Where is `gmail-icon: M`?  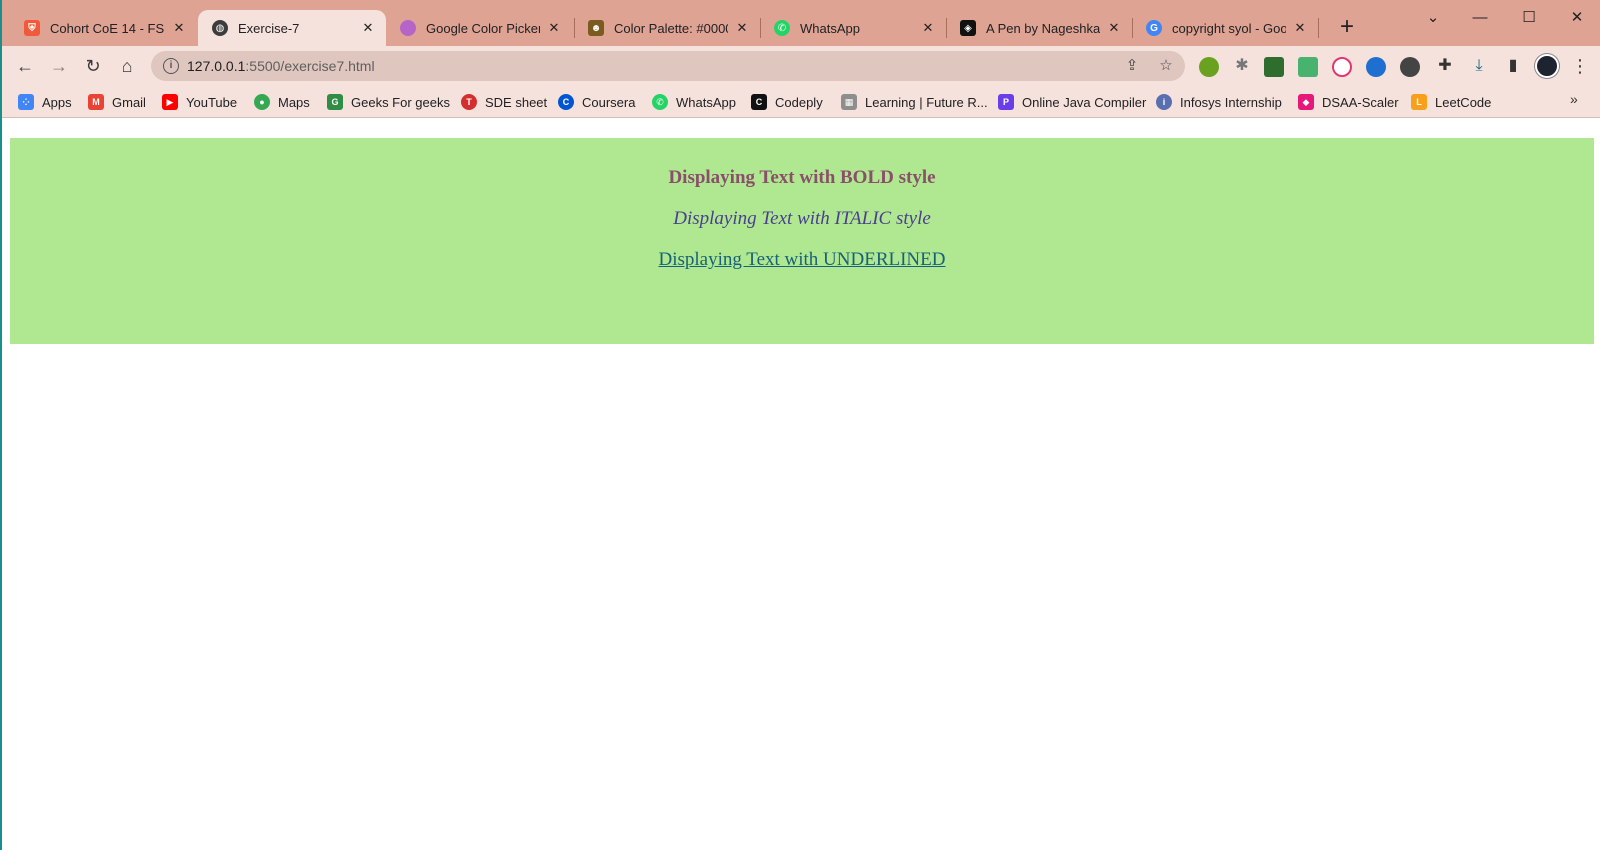
gmail-icon: M is located at coordinates (96, 102).